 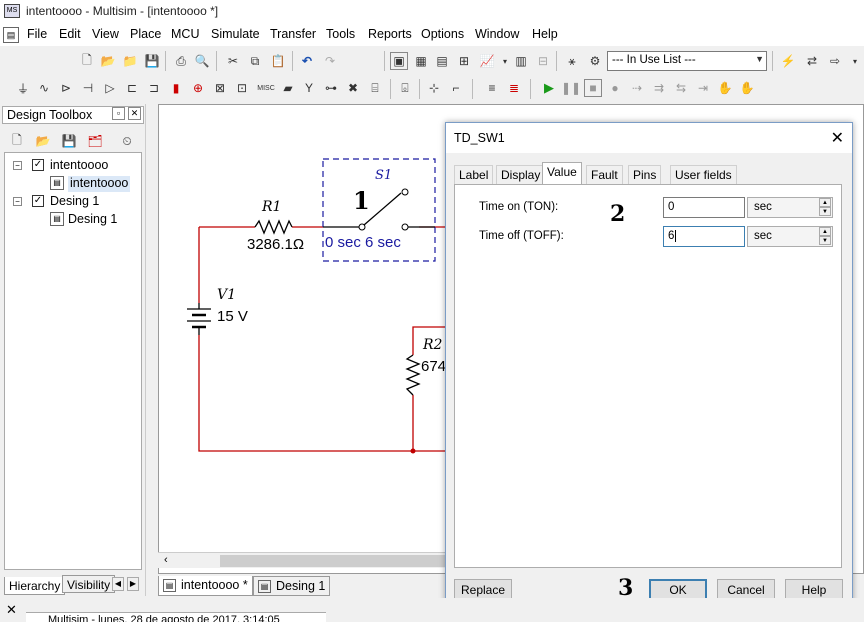 I want to click on pause-icon: ❚❚, so click(x=571, y=88).